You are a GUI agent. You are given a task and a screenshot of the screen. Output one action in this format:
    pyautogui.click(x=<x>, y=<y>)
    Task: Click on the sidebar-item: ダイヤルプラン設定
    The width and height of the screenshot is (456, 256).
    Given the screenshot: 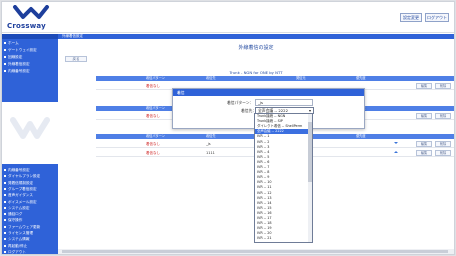 What is the action you would take?
    pyautogui.click(x=30, y=176)
    